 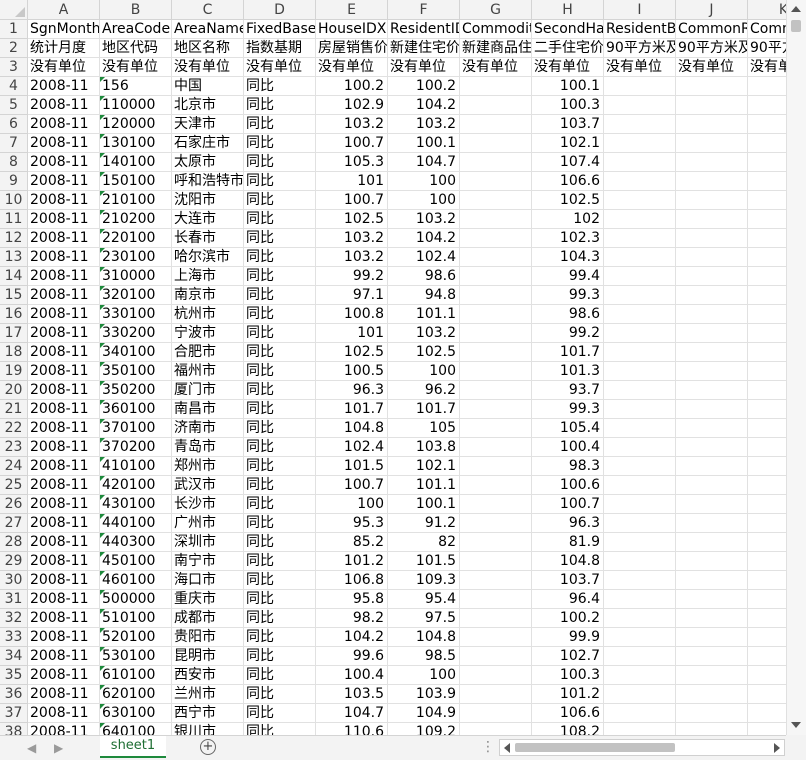 I want to click on cell-k5, so click(x=767, y=105).